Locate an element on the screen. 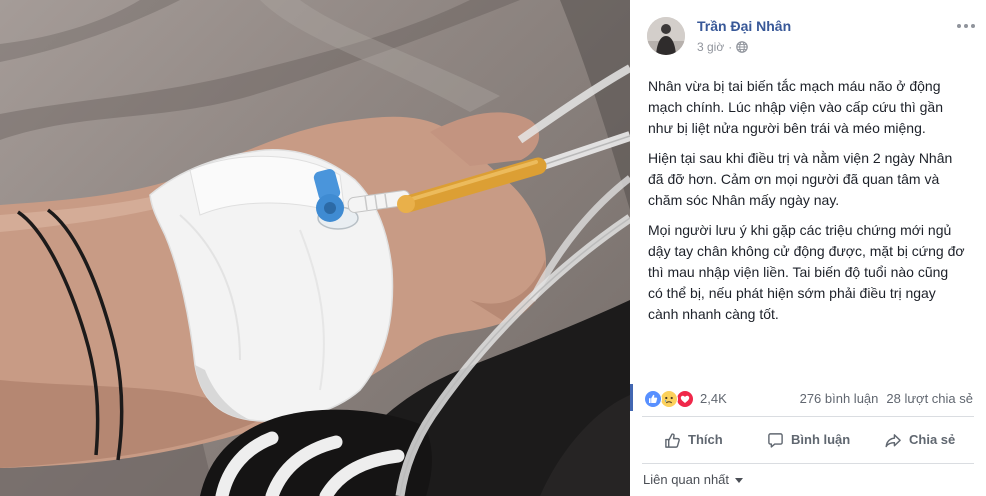 The image size is (986, 496). share-icon is located at coordinates (893, 440).